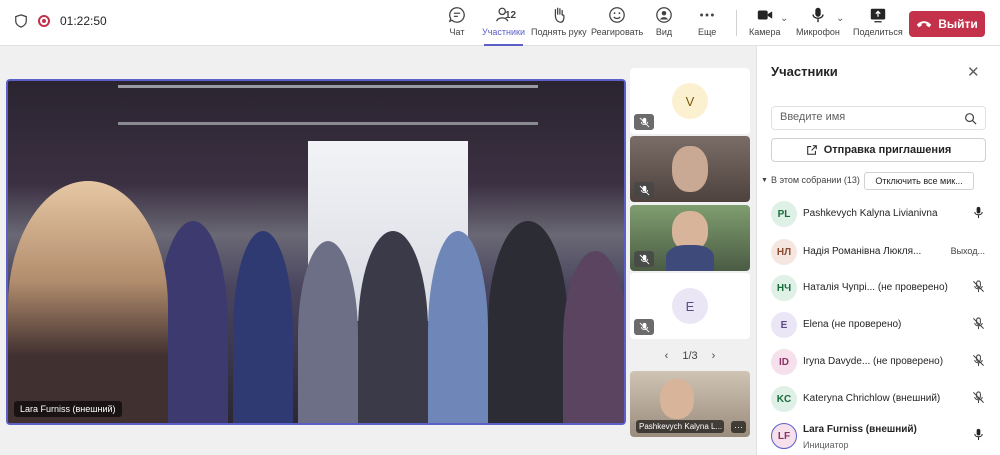 This screenshot has width=1000, height=455. What do you see at coordinates (503, 26) in the screenshot?
I see `participants-button: 12 Участники` at bounding box center [503, 26].